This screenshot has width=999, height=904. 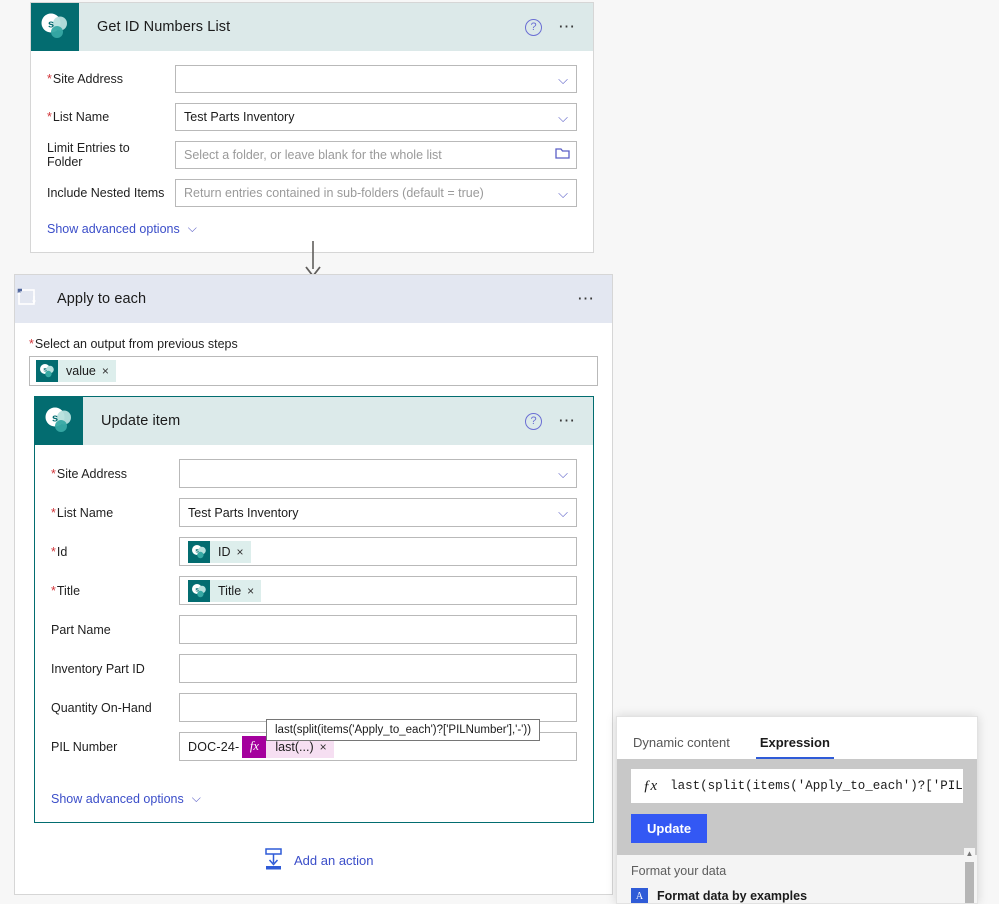 I want to click on section-header-format-your-data: Format your data, so click(x=679, y=871).